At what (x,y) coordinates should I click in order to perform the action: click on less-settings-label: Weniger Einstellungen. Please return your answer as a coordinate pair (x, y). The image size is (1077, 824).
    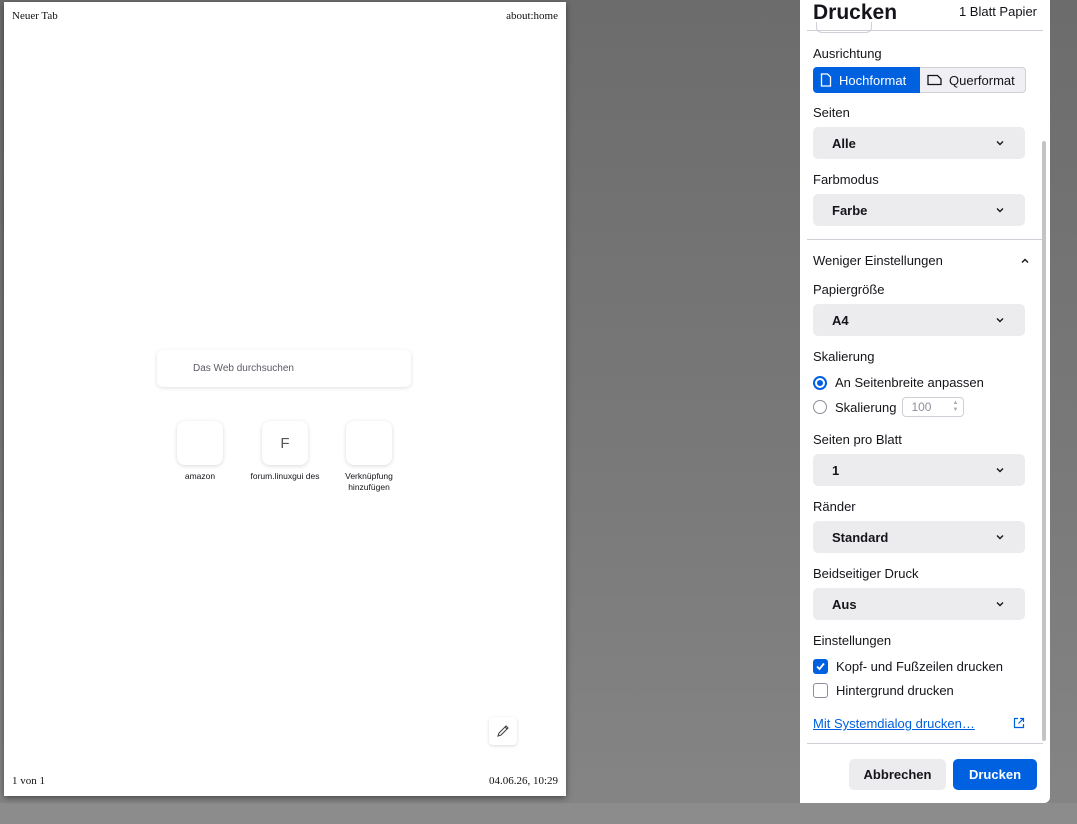
    Looking at the image, I should click on (878, 260).